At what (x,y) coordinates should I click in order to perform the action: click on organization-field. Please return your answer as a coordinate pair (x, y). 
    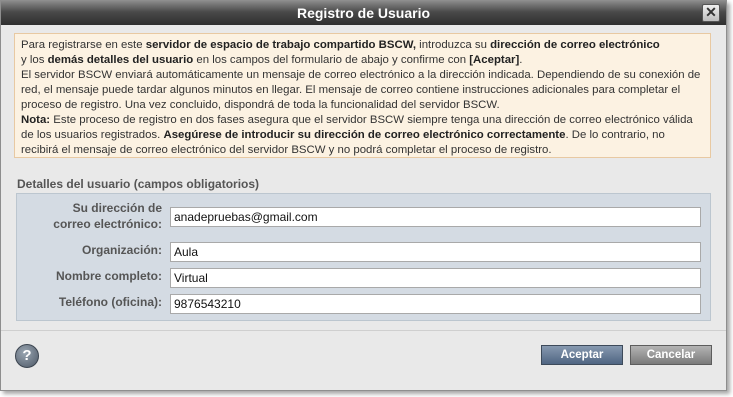
    Looking at the image, I should click on (435, 252).